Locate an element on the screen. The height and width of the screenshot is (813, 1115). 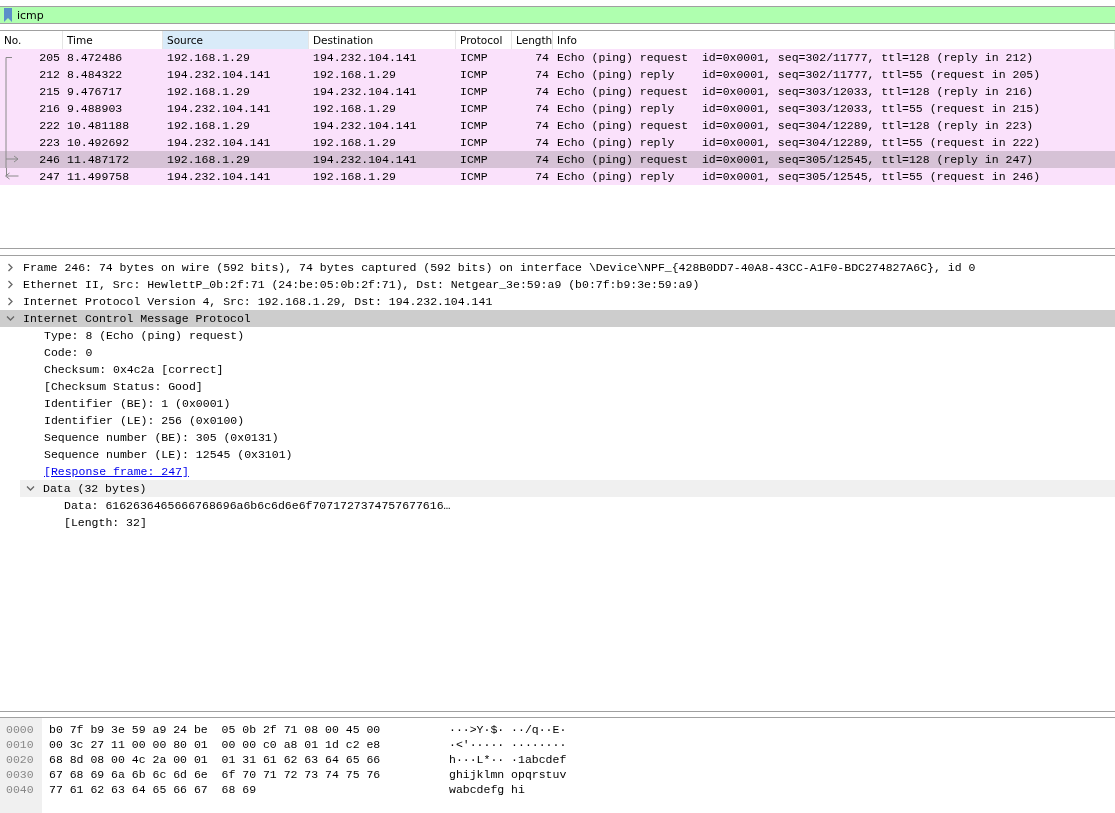
offset-label: 0020 is located at coordinates (20, 759).